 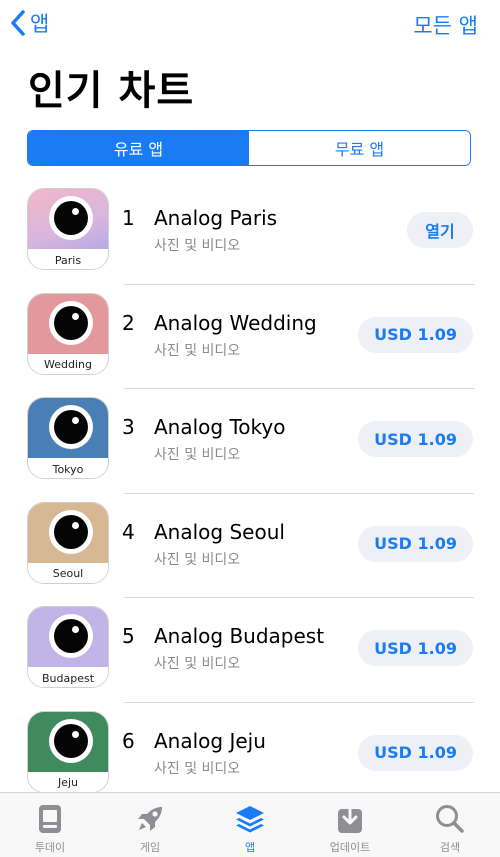 I want to click on icon-label: Tokyo, so click(x=68, y=468).